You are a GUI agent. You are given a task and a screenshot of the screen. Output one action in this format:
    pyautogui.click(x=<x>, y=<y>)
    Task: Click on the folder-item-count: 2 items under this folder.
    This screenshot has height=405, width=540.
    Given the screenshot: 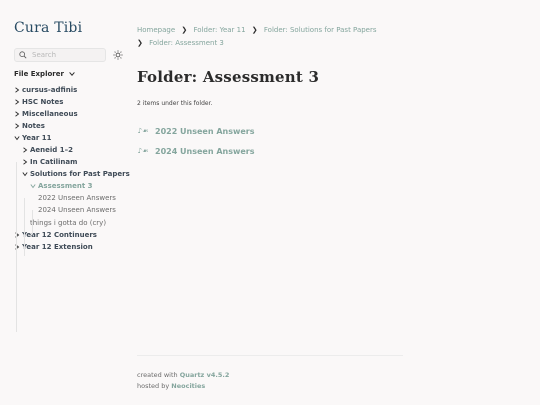 What is the action you would take?
    pyautogui.click(x=175, y=103)
    